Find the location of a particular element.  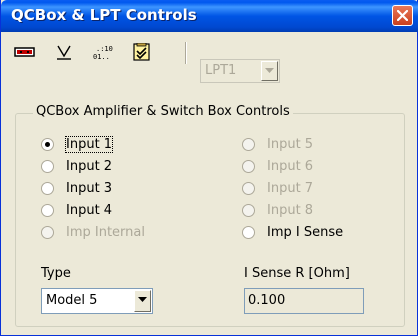

radio-dot is located at coordinates (47, 144).